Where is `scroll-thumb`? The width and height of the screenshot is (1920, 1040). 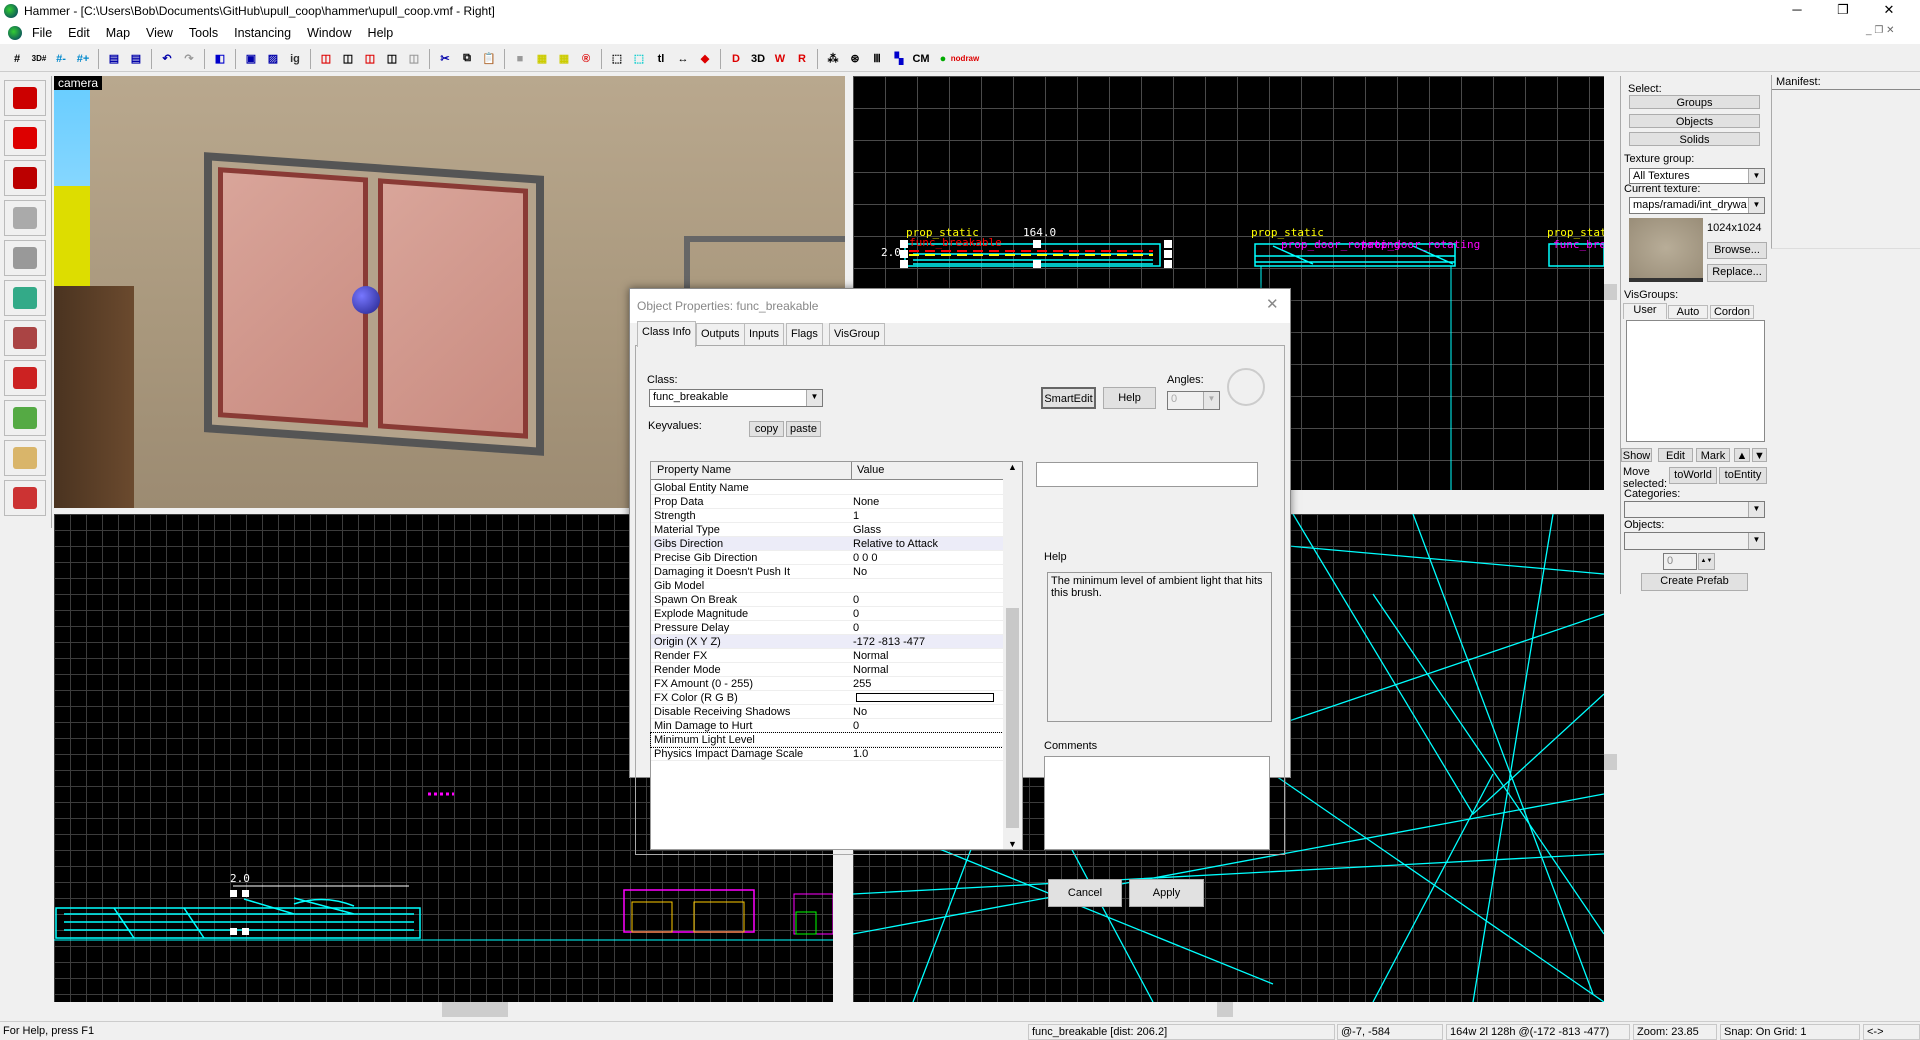 scroll-thumb is located at coordinates (1012, 718).